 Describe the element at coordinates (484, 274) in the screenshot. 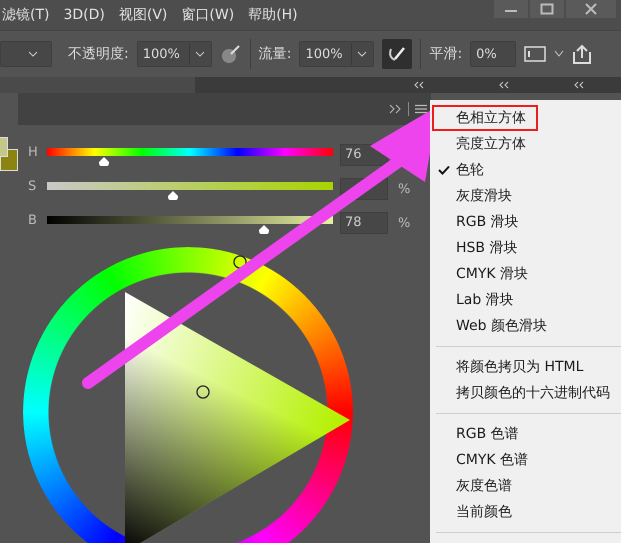

I see `menu-item: CMYK 滑块` at that location.